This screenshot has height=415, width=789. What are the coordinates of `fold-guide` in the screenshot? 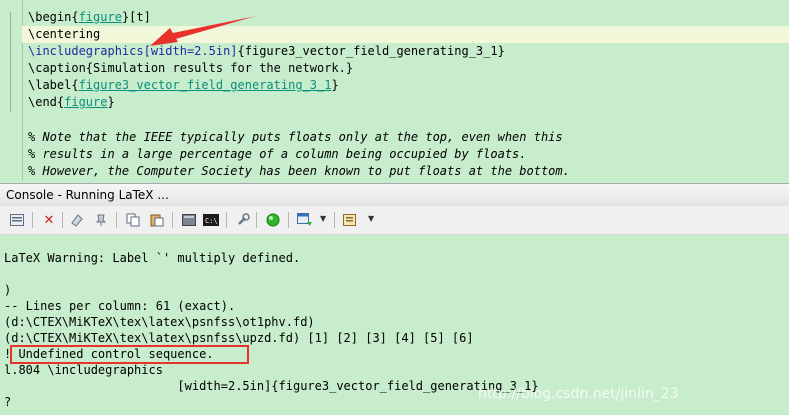 It's located at (10, 62).